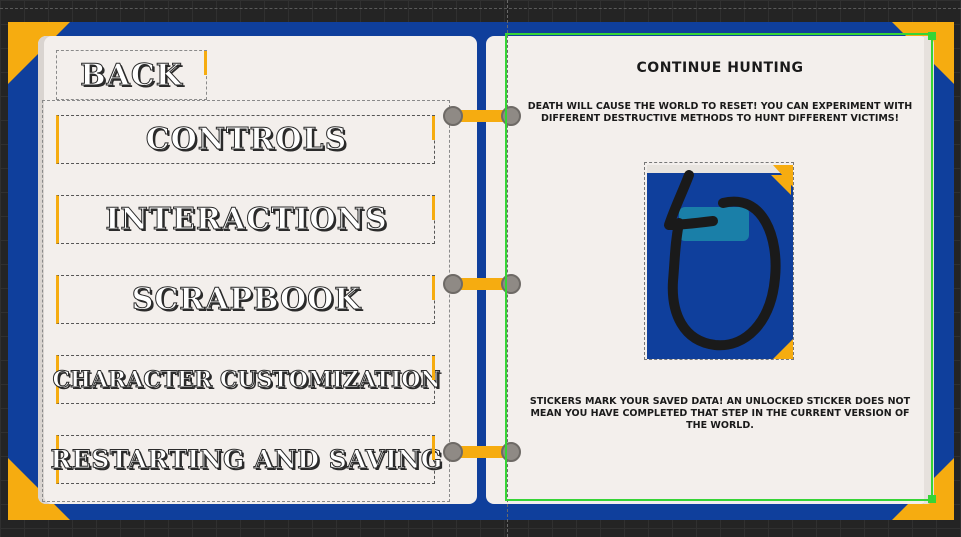 The image size is (961, 537). I want to click on menu-item-label: CONTROLS, so click(246, 140).